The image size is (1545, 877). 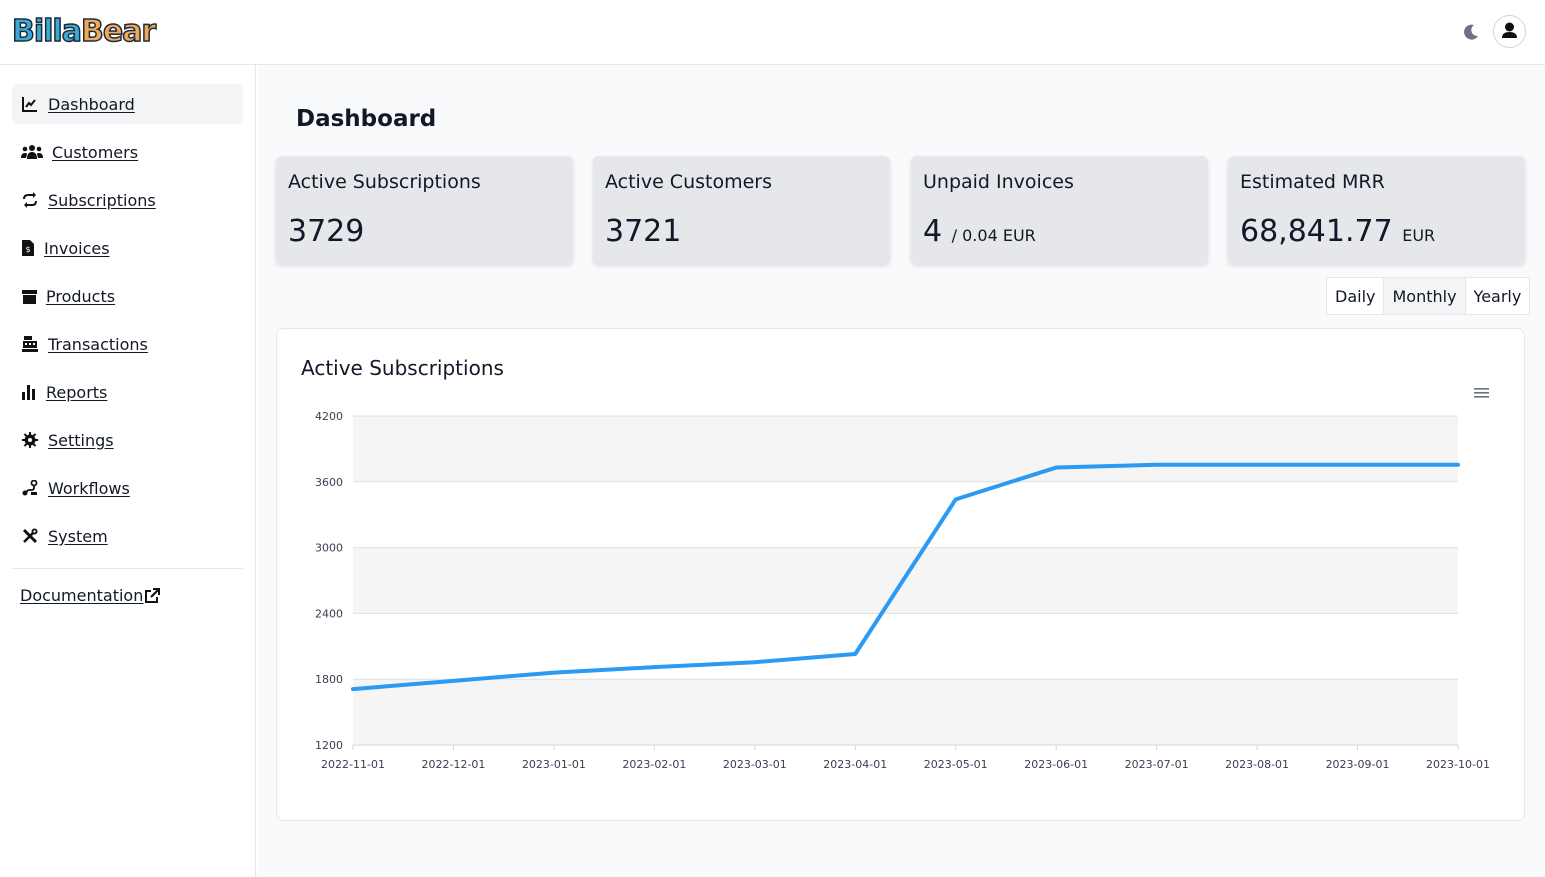 I want to click on x-tick-label: 2023-01-01, so click(x=554, y=764).